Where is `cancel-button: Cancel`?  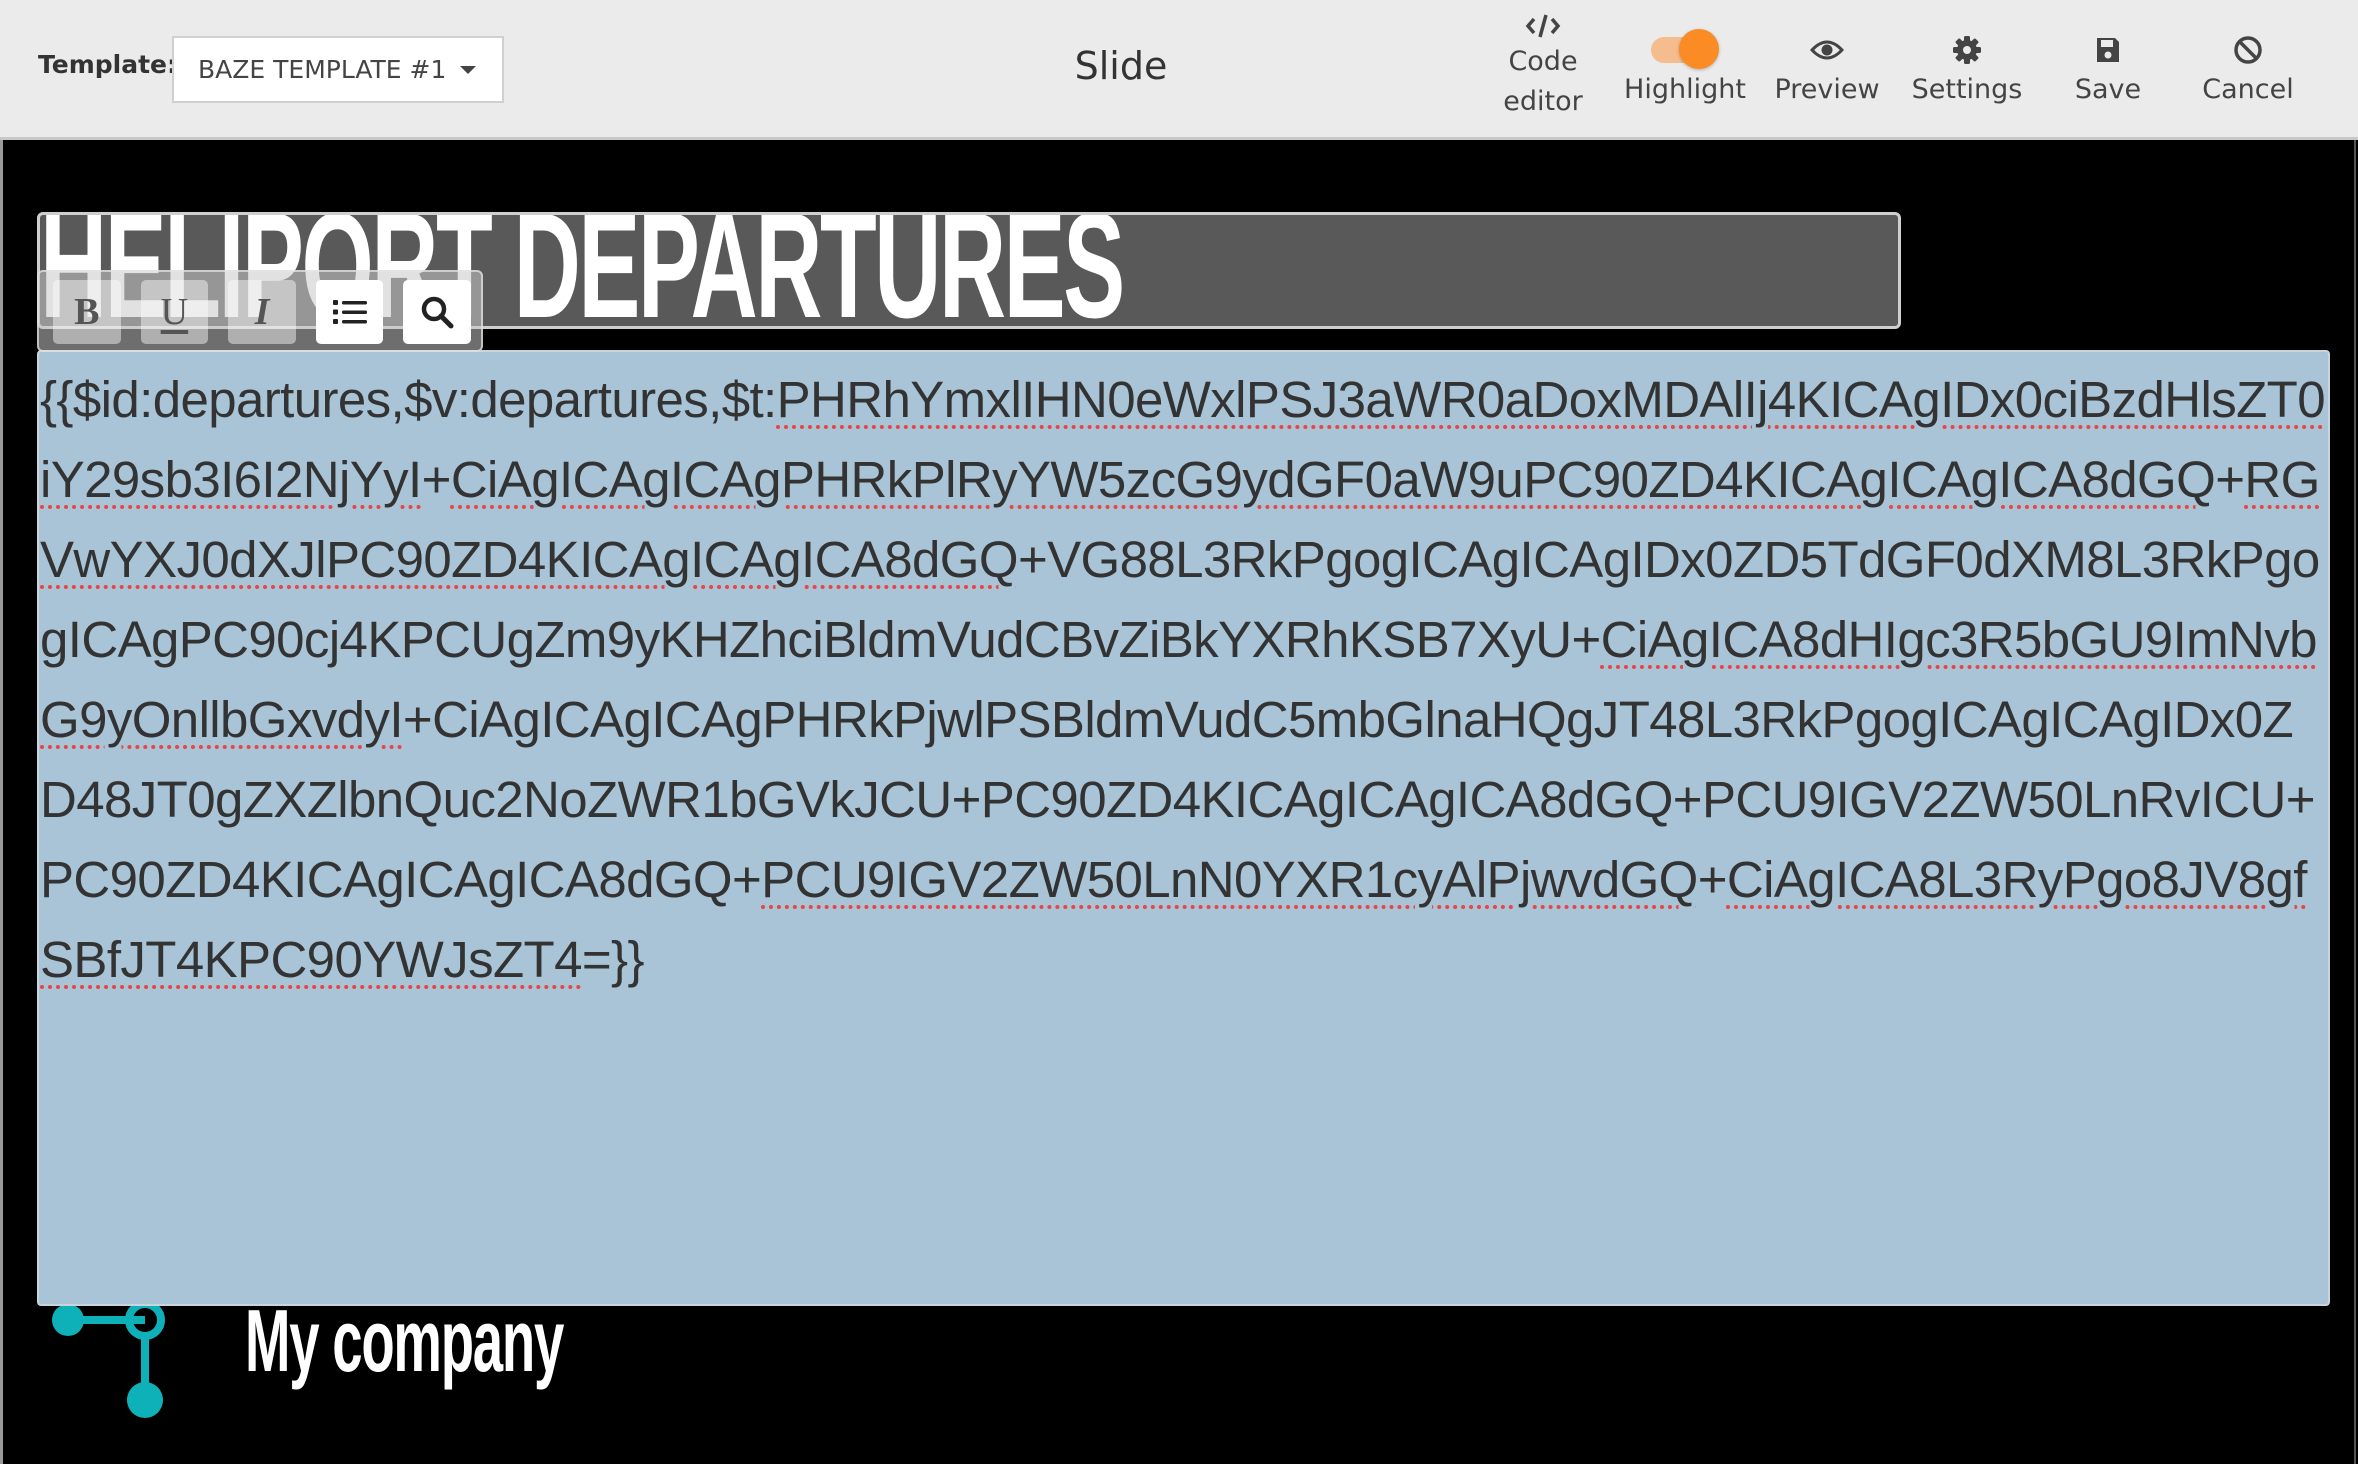 cancel-button: Cancel is located at coordinates (2248, 70).